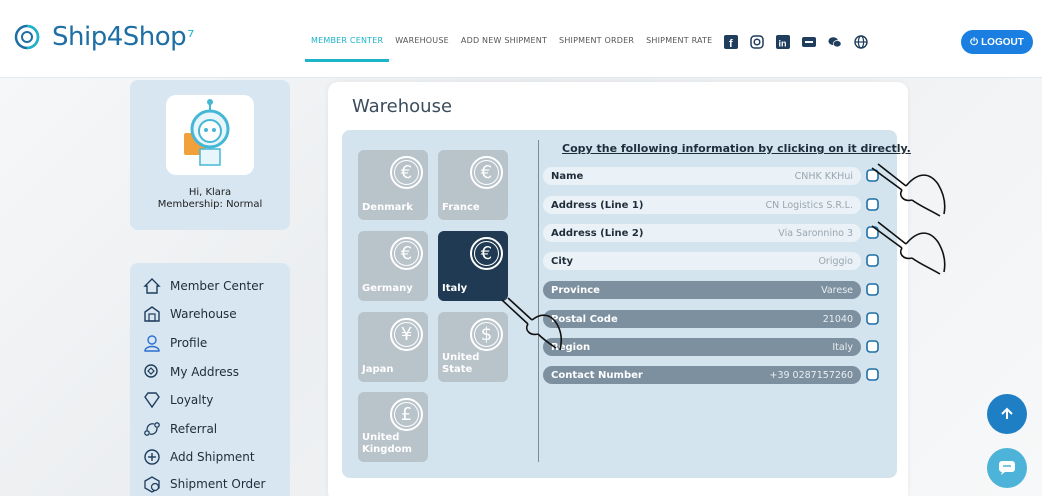  I want to click on sidebar-item-label: Shipment Order, so click(218, 484).